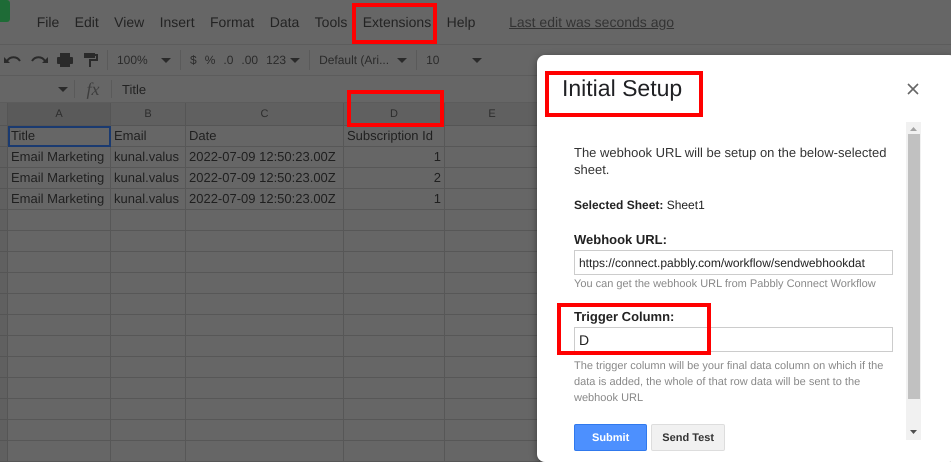 The image size is (951, 462). What do you see at coordinates (625, 316) in the screenshot?
I see `field-label: Trigger Column:` at bounding box center [625, 316].